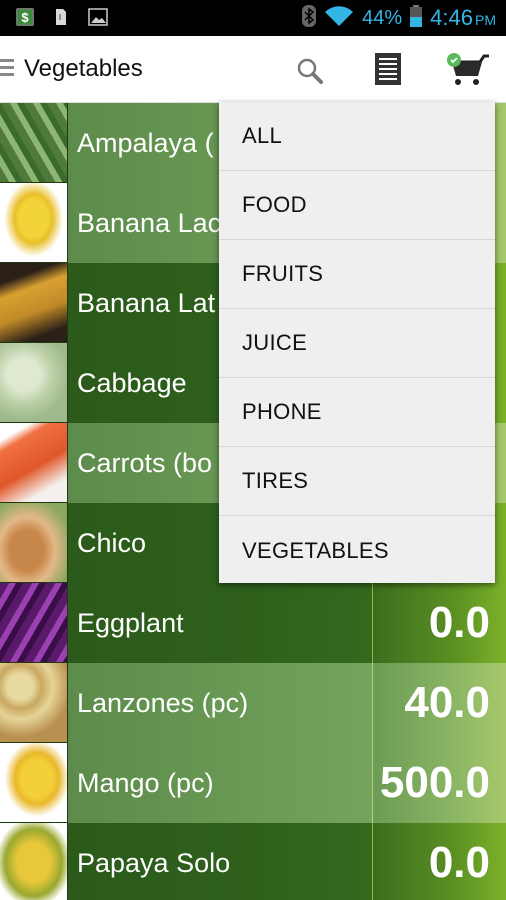  What do you see at coordinates (357, 412) in the screenshot?
I see `menu-item-phone: PHONE` at bounding box center [357, 412].